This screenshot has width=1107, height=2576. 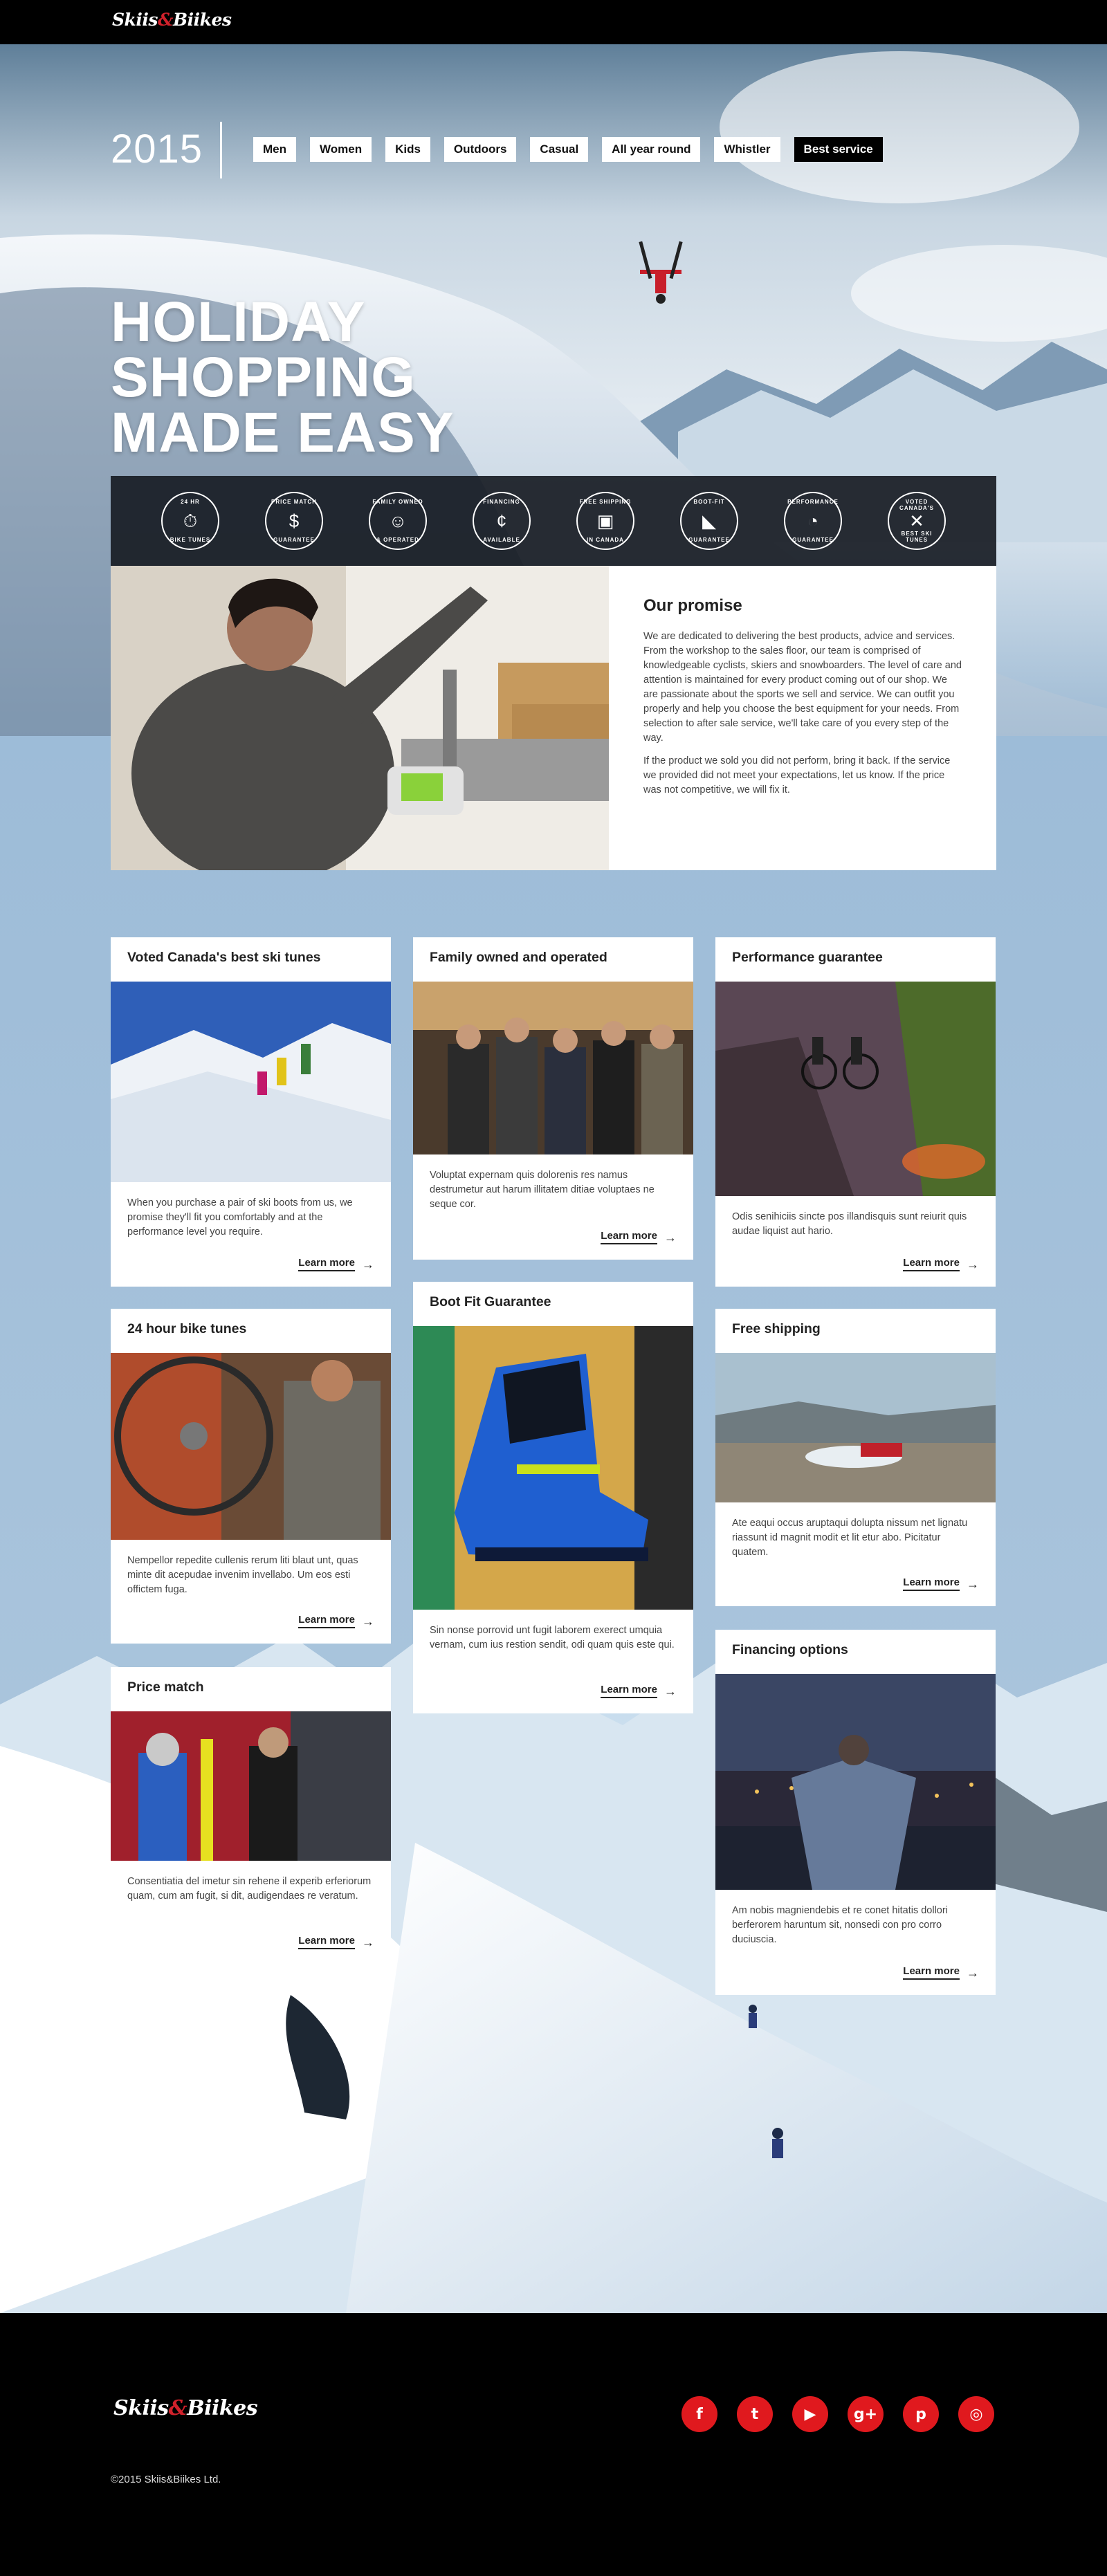 I want to click on nav-item-women: Women, so click(x=341, y=149).